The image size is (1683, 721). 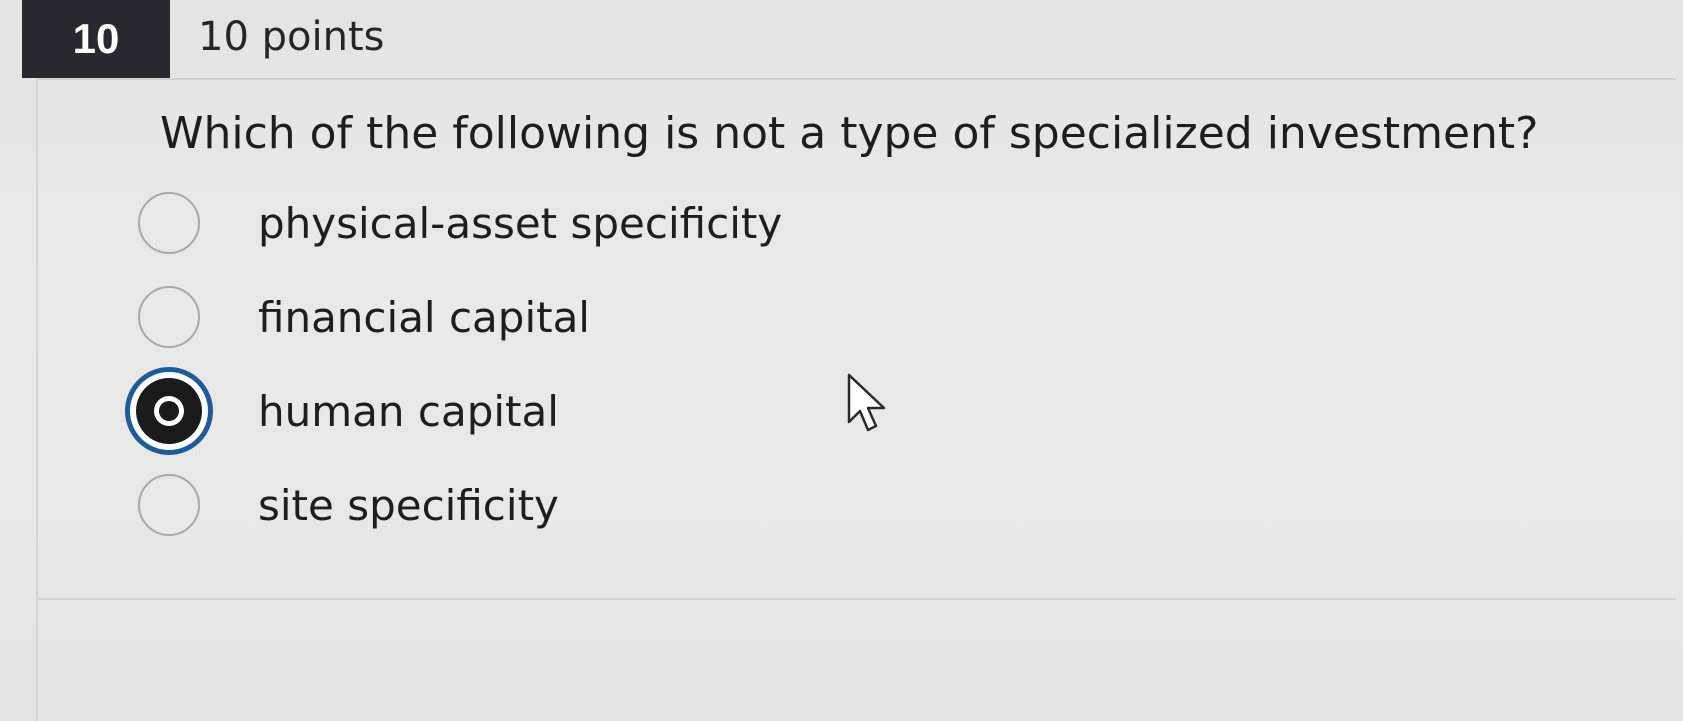 I want to click on divider-bottom, so click(x=856, y=599).